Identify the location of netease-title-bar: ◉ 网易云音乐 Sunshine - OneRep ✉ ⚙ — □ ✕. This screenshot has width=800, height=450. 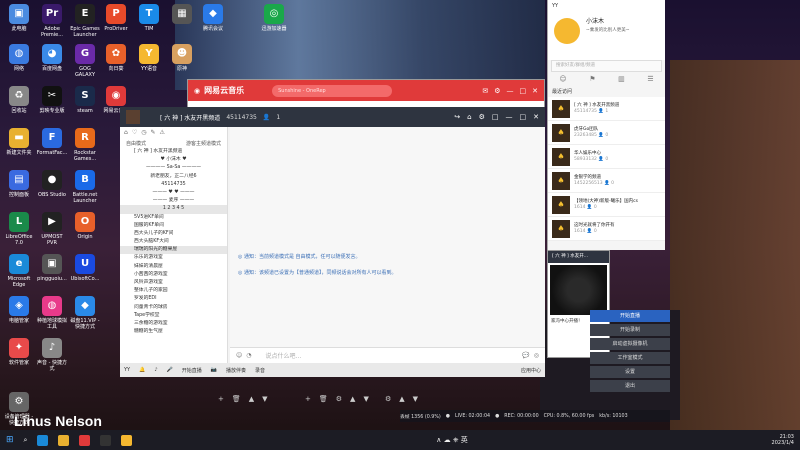
(366, 90).